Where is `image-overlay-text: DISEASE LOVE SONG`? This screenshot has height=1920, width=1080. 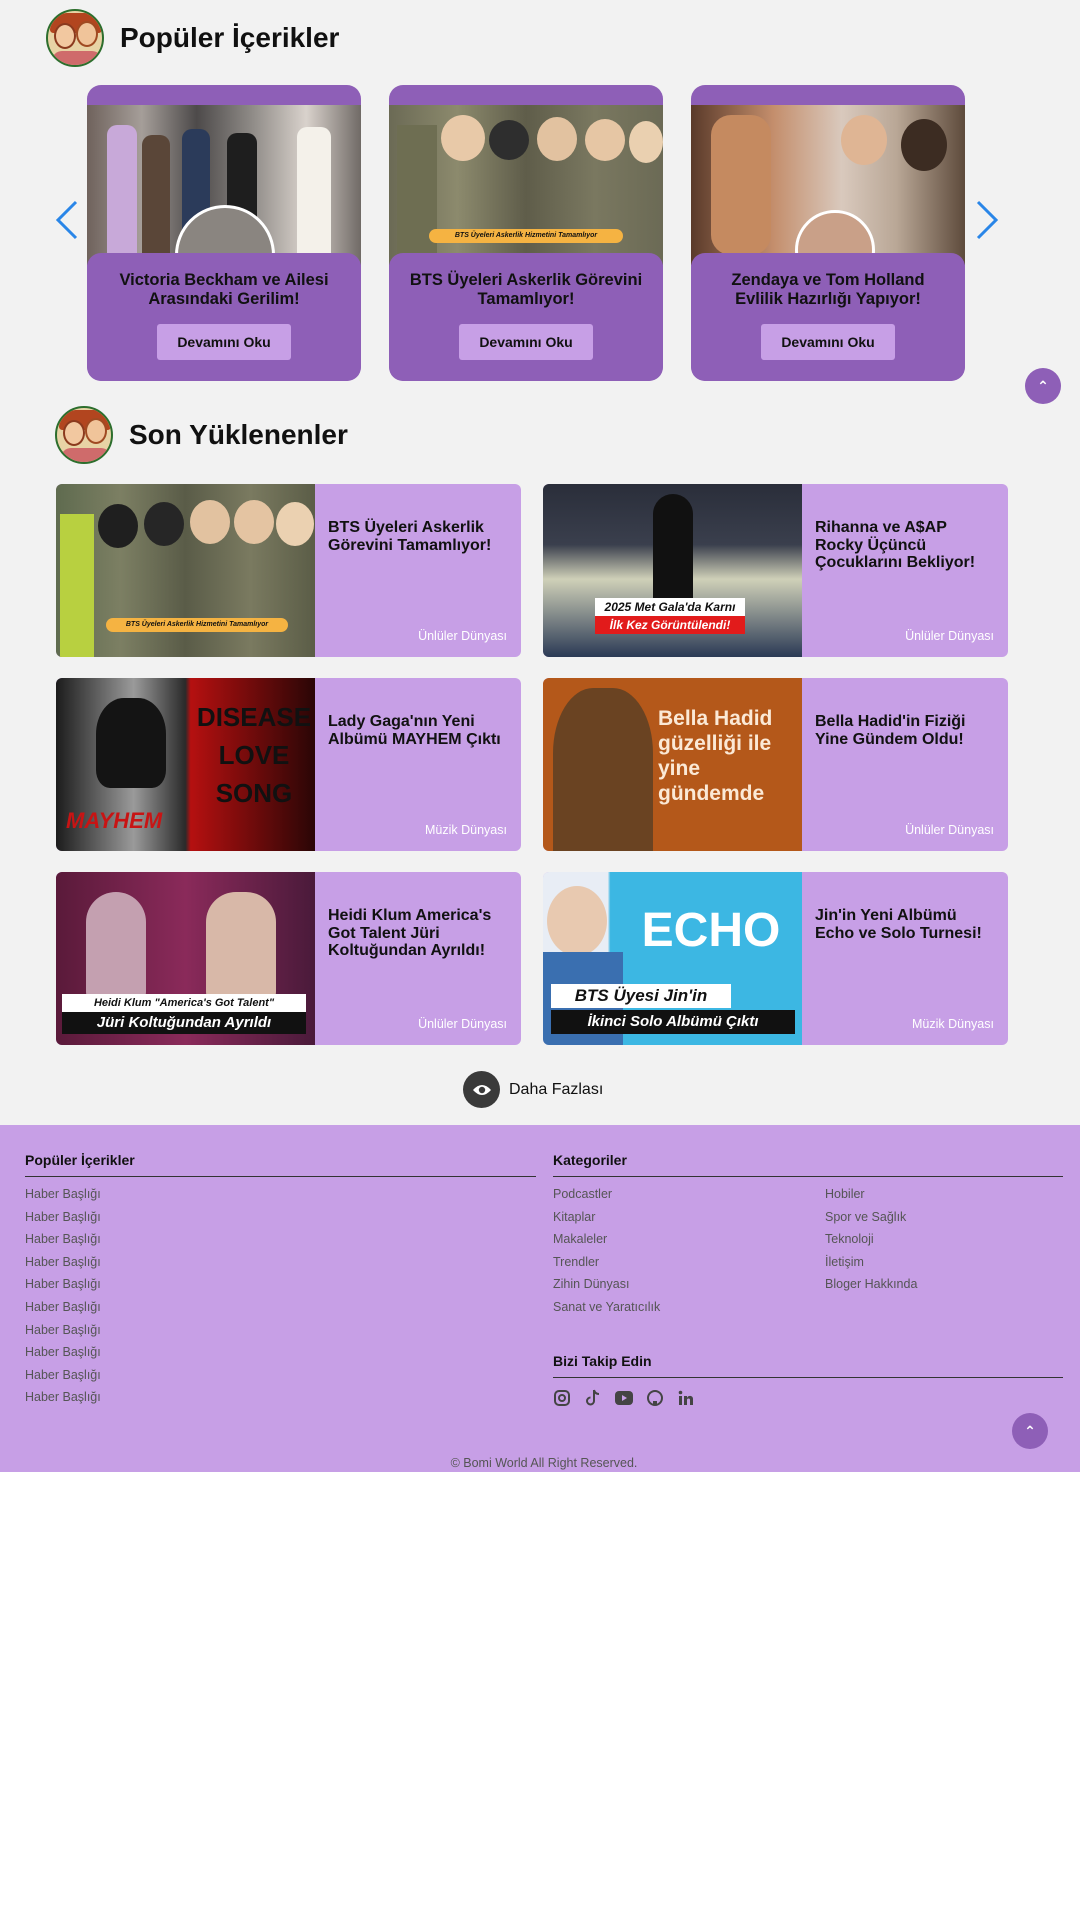 image-overlay-text: DISEASE LOVE SONG is located at coordinates (254, 755).